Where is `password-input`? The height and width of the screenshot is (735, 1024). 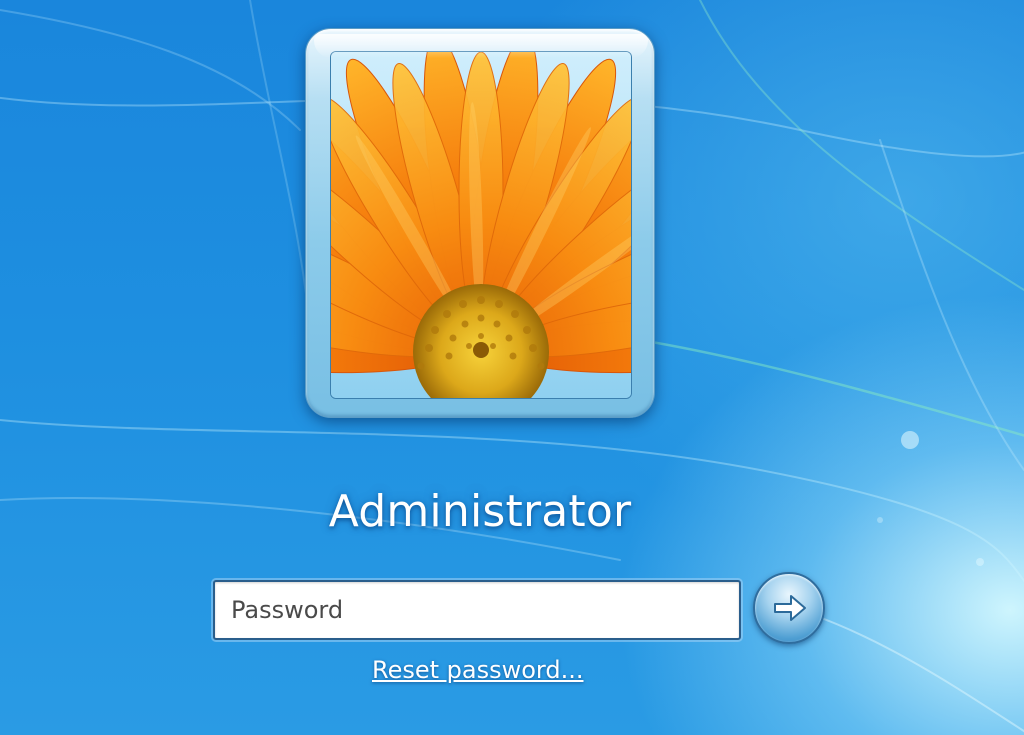 password-input is located at coordinates (477, 610).